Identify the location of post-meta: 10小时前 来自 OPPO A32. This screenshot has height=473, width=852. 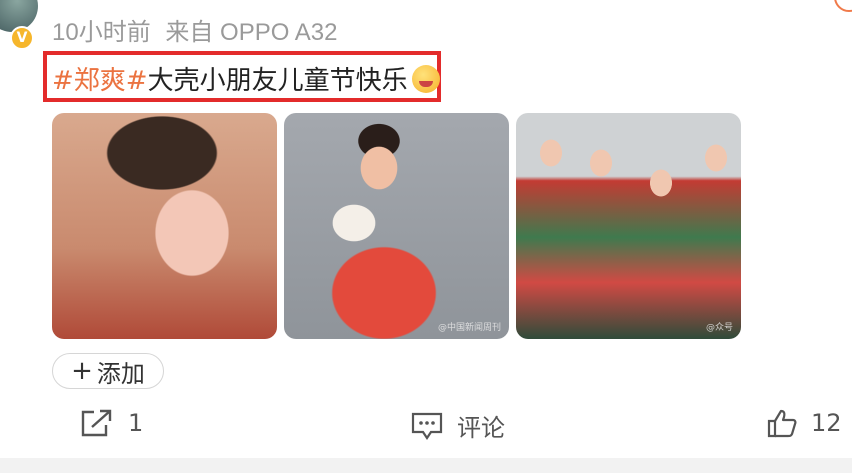
(198, 29).